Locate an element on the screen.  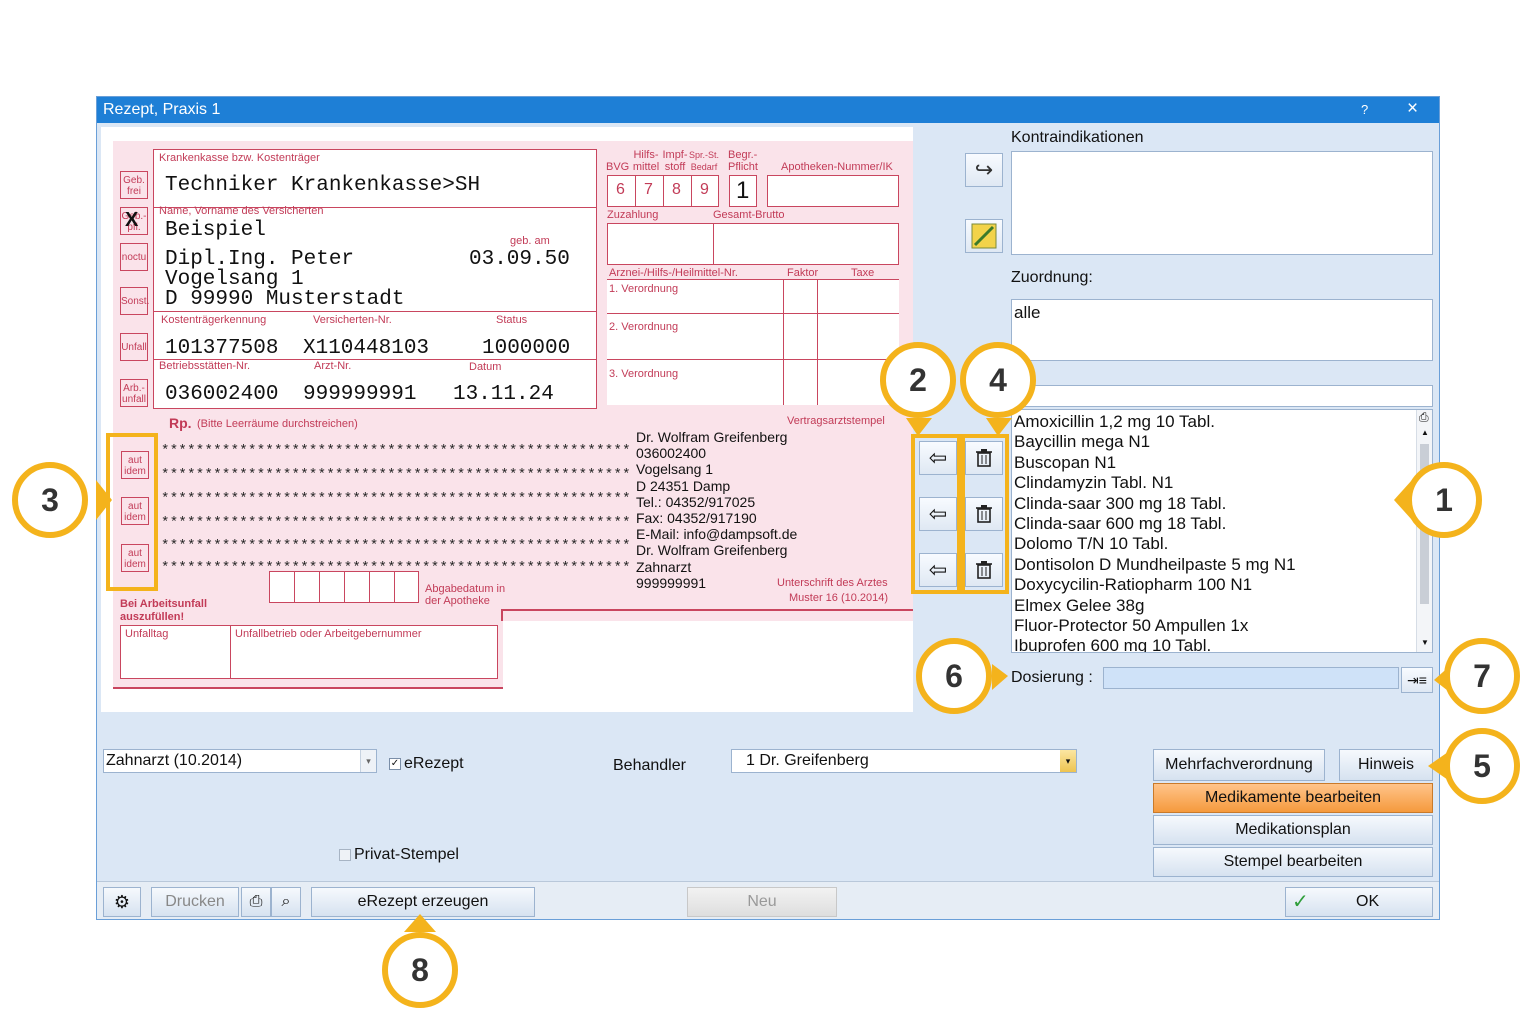
callout-8: 8 is located at coordinates (420, 970).